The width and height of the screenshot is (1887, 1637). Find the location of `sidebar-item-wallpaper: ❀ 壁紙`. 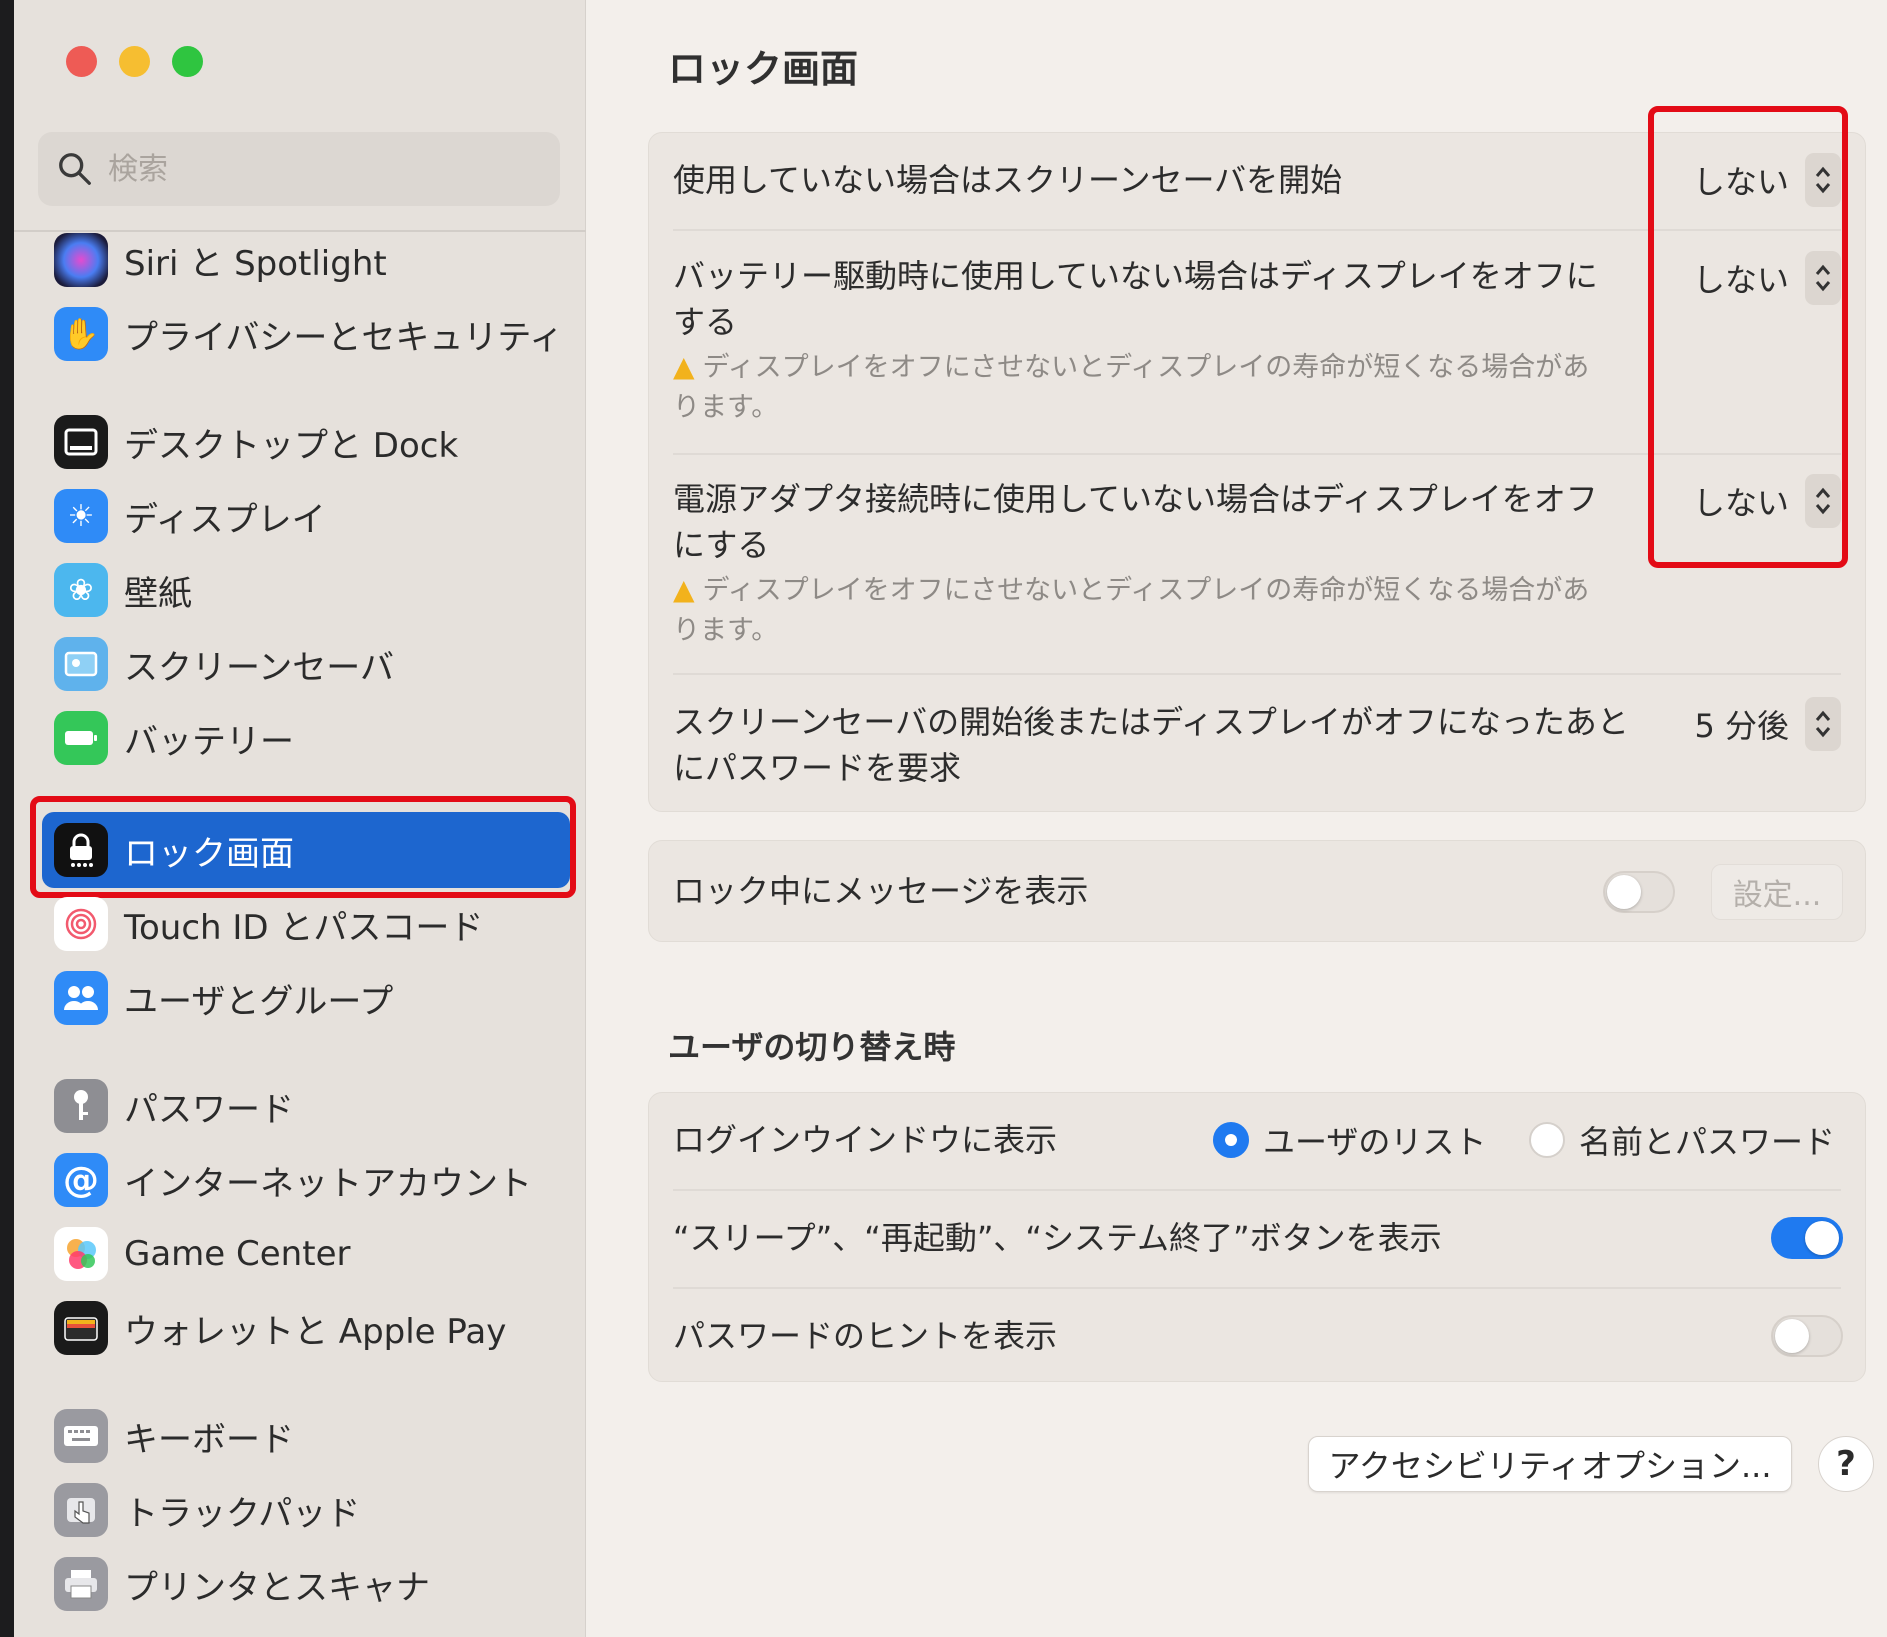

sidebar-item-wallpaper: ❀ 壁紙 is located at coordinates (306, 590).